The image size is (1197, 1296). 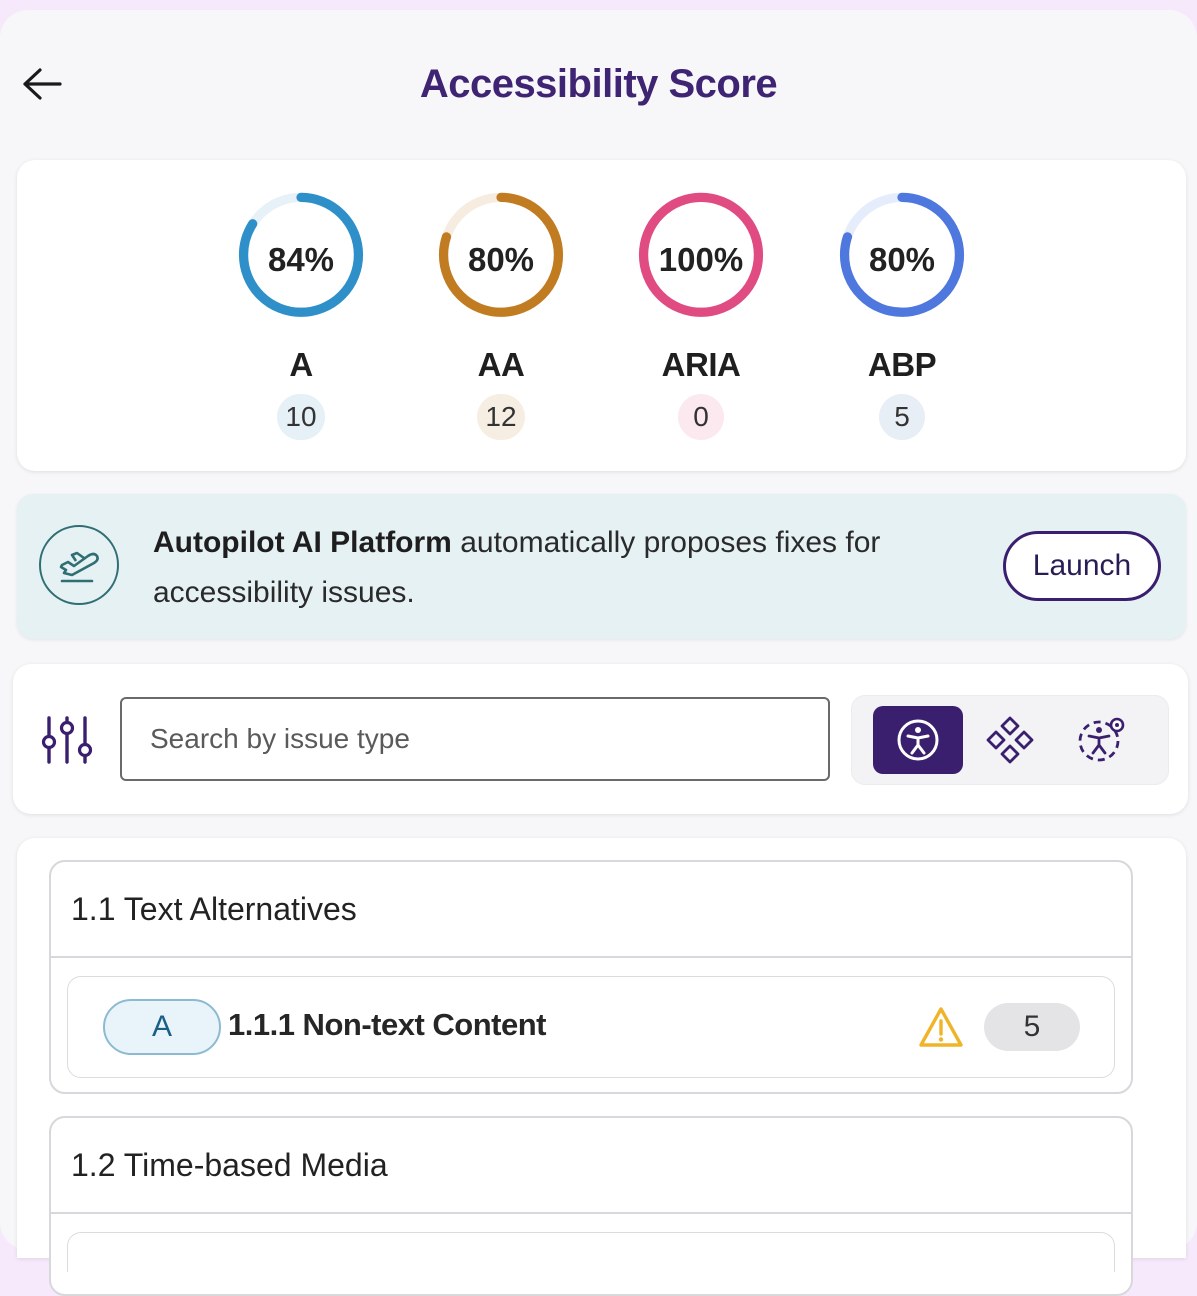 What do you see at coordinates (301, 315) in the screenshot?
I see `gauge-a: 84% A 10` at bounding box center [301, 315].